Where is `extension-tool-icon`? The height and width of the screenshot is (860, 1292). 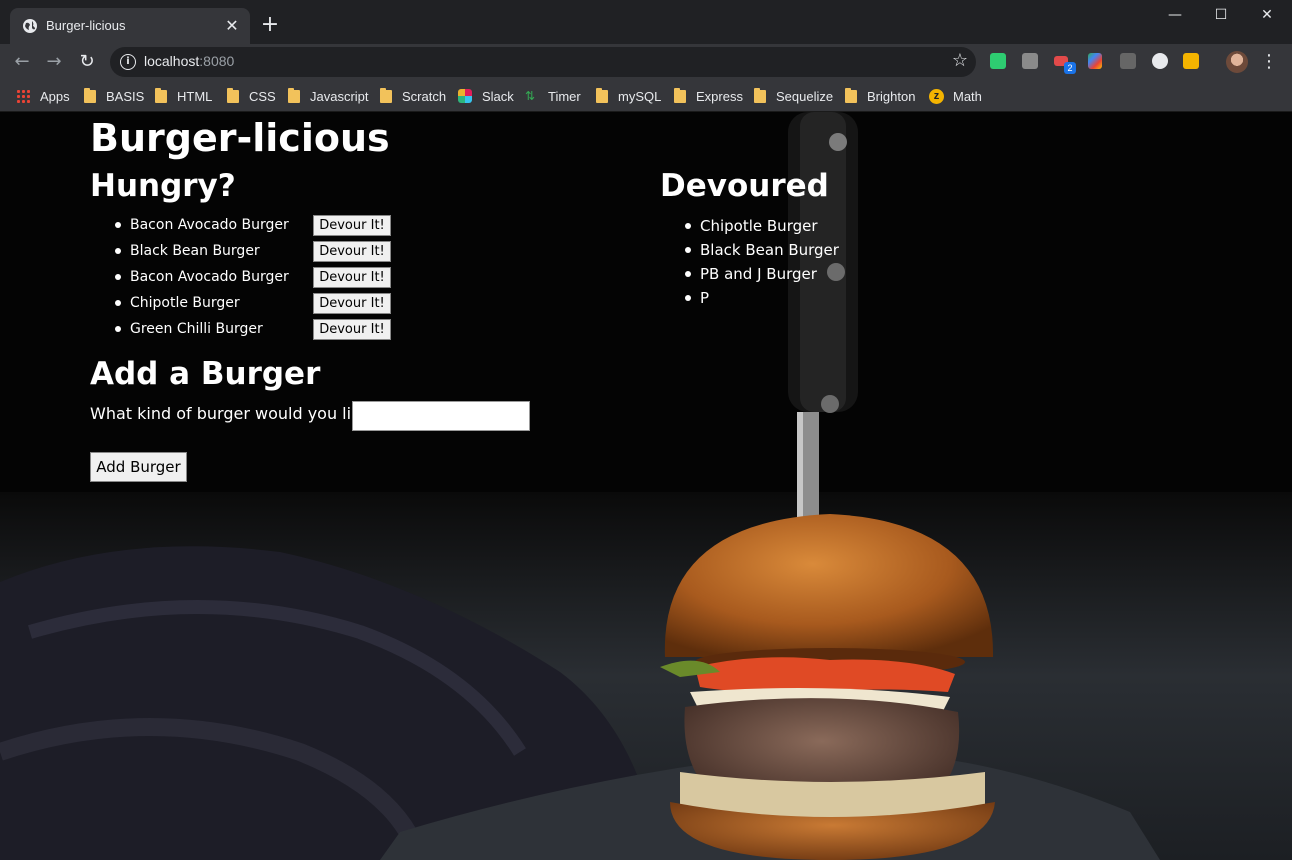
extension-tool-icon is located at coordinates (1030, 61).